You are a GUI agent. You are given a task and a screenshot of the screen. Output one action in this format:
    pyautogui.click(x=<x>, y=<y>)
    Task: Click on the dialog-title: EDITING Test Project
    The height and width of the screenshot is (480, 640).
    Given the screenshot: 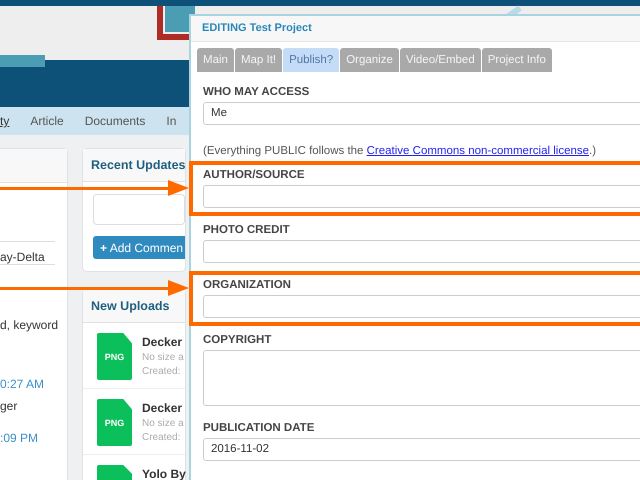 What is the action you would take?
    pyautogui.click(x=415, y=29)
    